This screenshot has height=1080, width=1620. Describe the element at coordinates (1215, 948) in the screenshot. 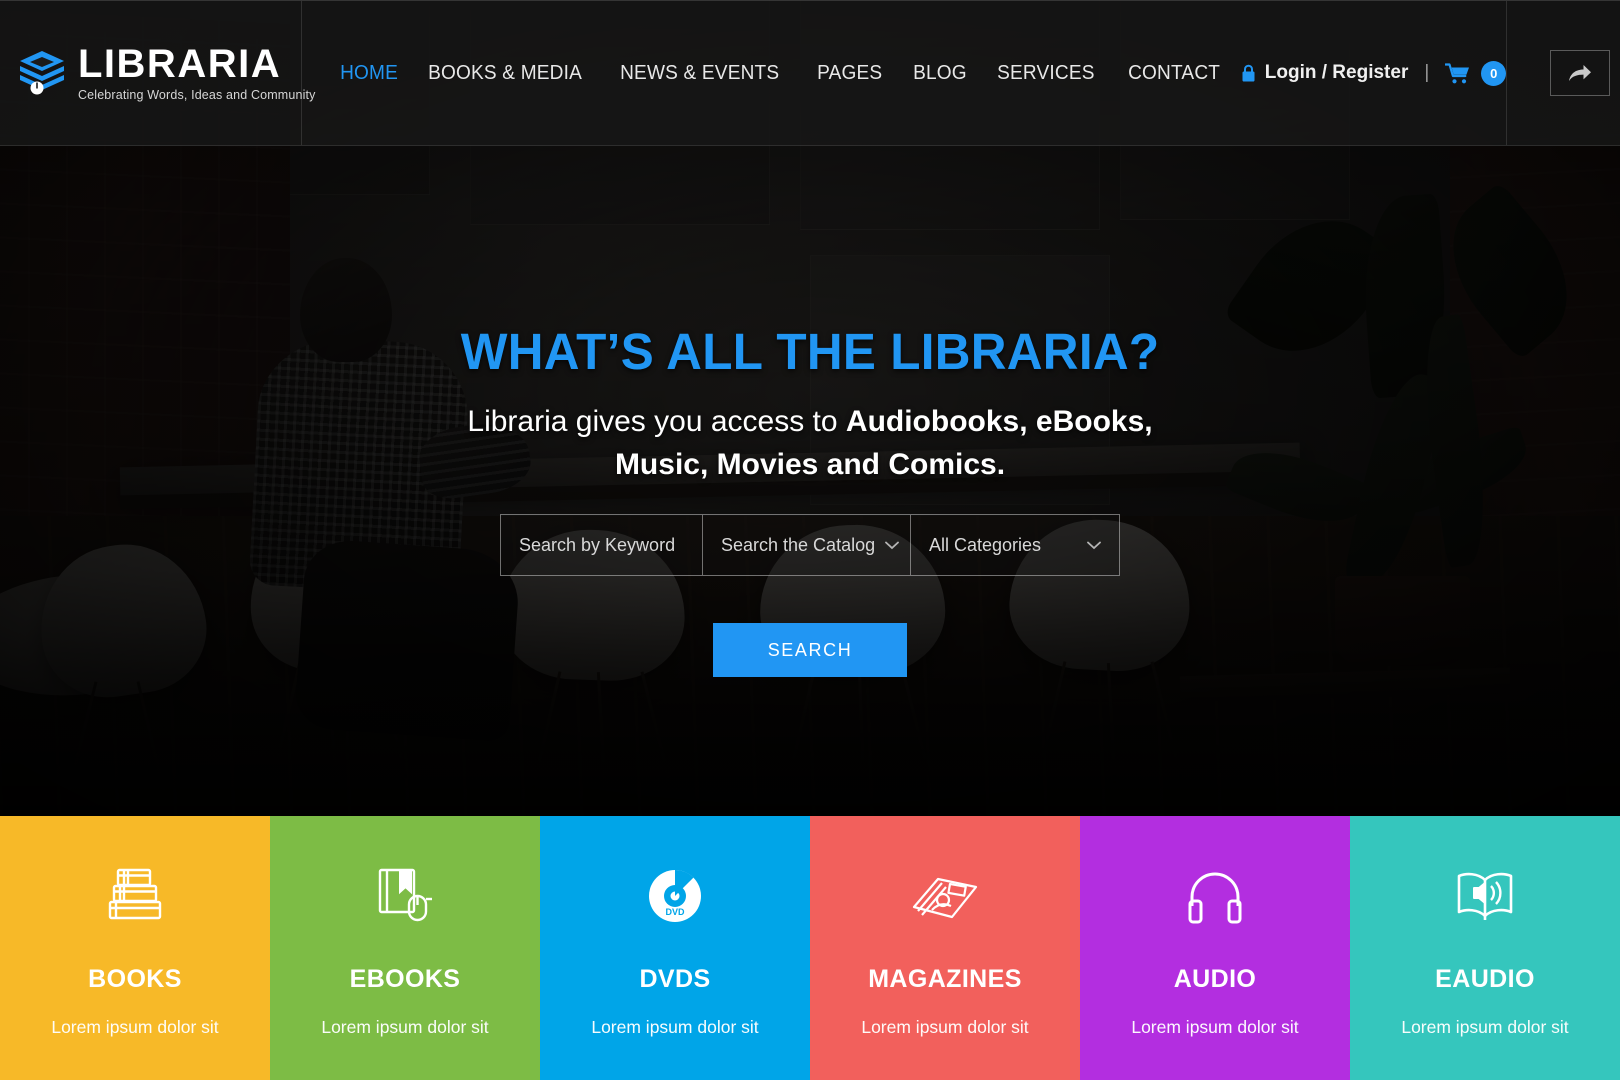

I see `category-tile-audio: AUDIO Lorem ipsum dolor sit` at that location.